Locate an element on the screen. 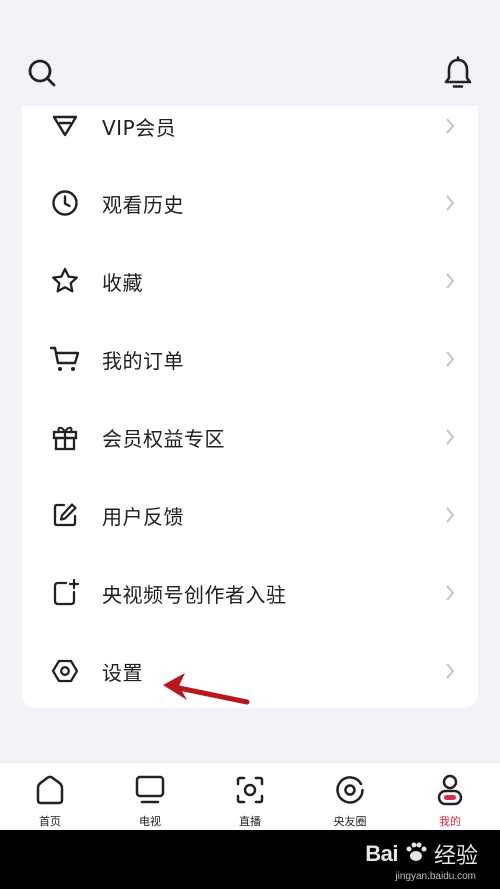 This screenshot has width=500, height=889. menu-item-favorites: 收藏 is located at coordinates (250, 281).